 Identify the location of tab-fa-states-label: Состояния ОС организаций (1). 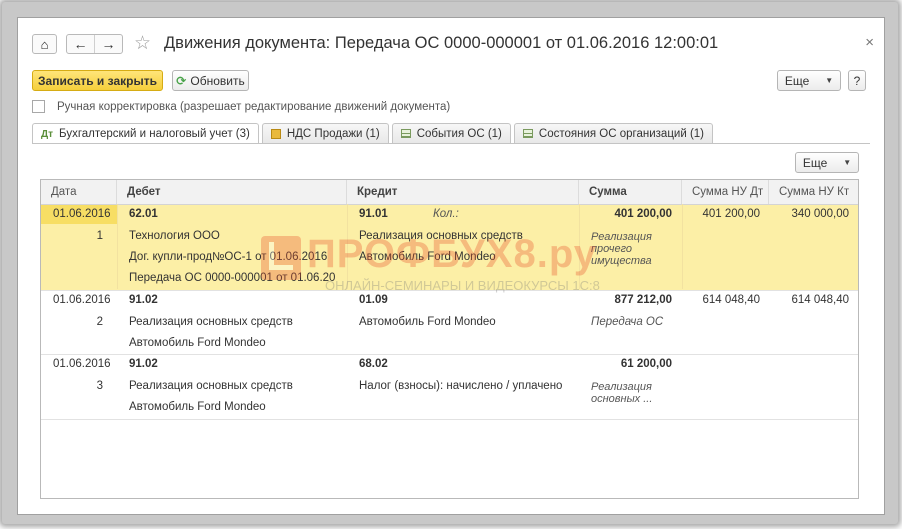
(621, 133).